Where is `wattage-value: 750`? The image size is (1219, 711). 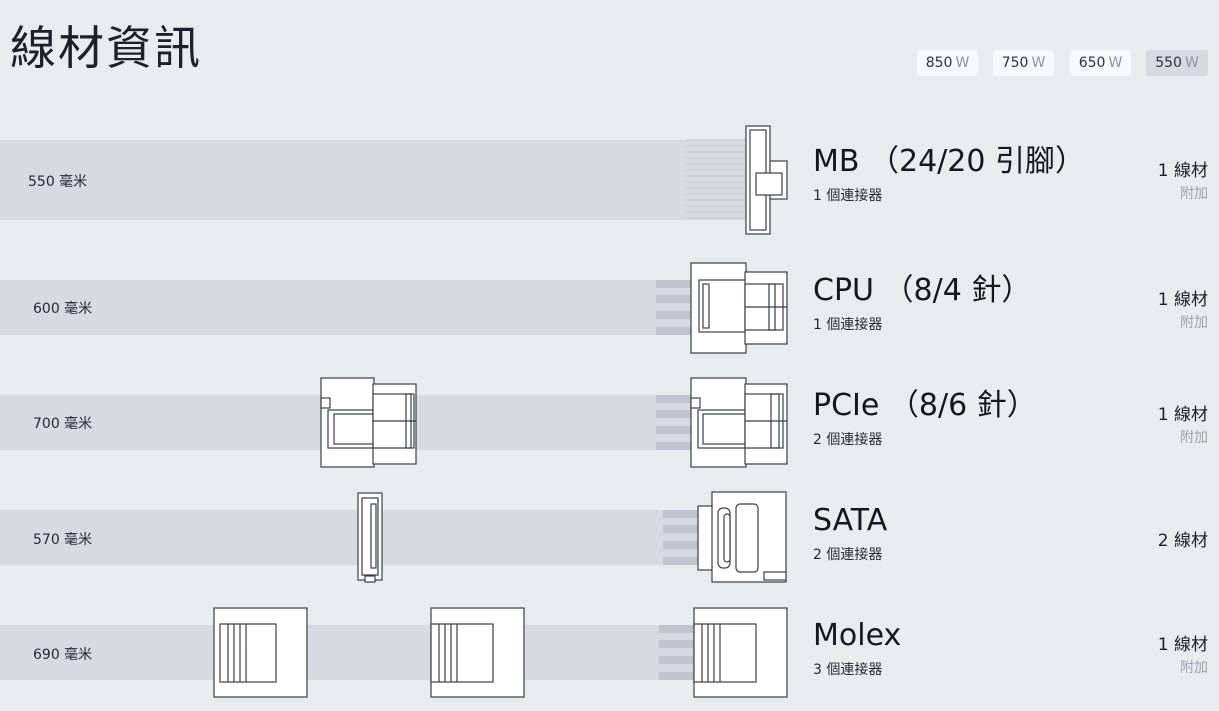 wattage-value: 750 is located at coordinates (1015, 63).